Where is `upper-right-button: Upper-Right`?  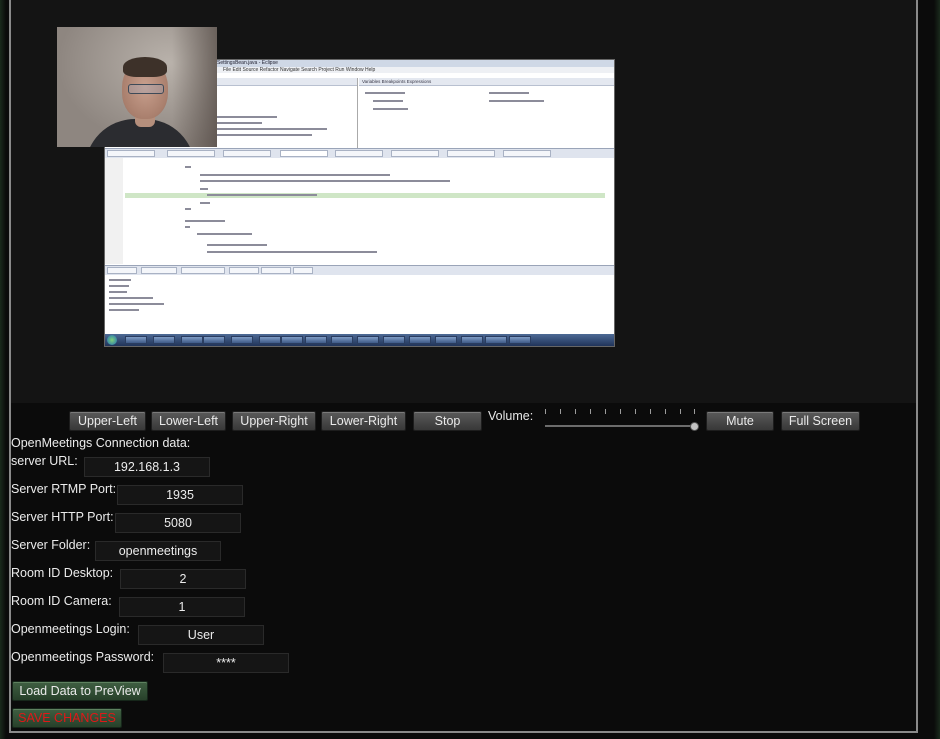
upper-right-button: Upper-Right is located at coordinates (274, 421).